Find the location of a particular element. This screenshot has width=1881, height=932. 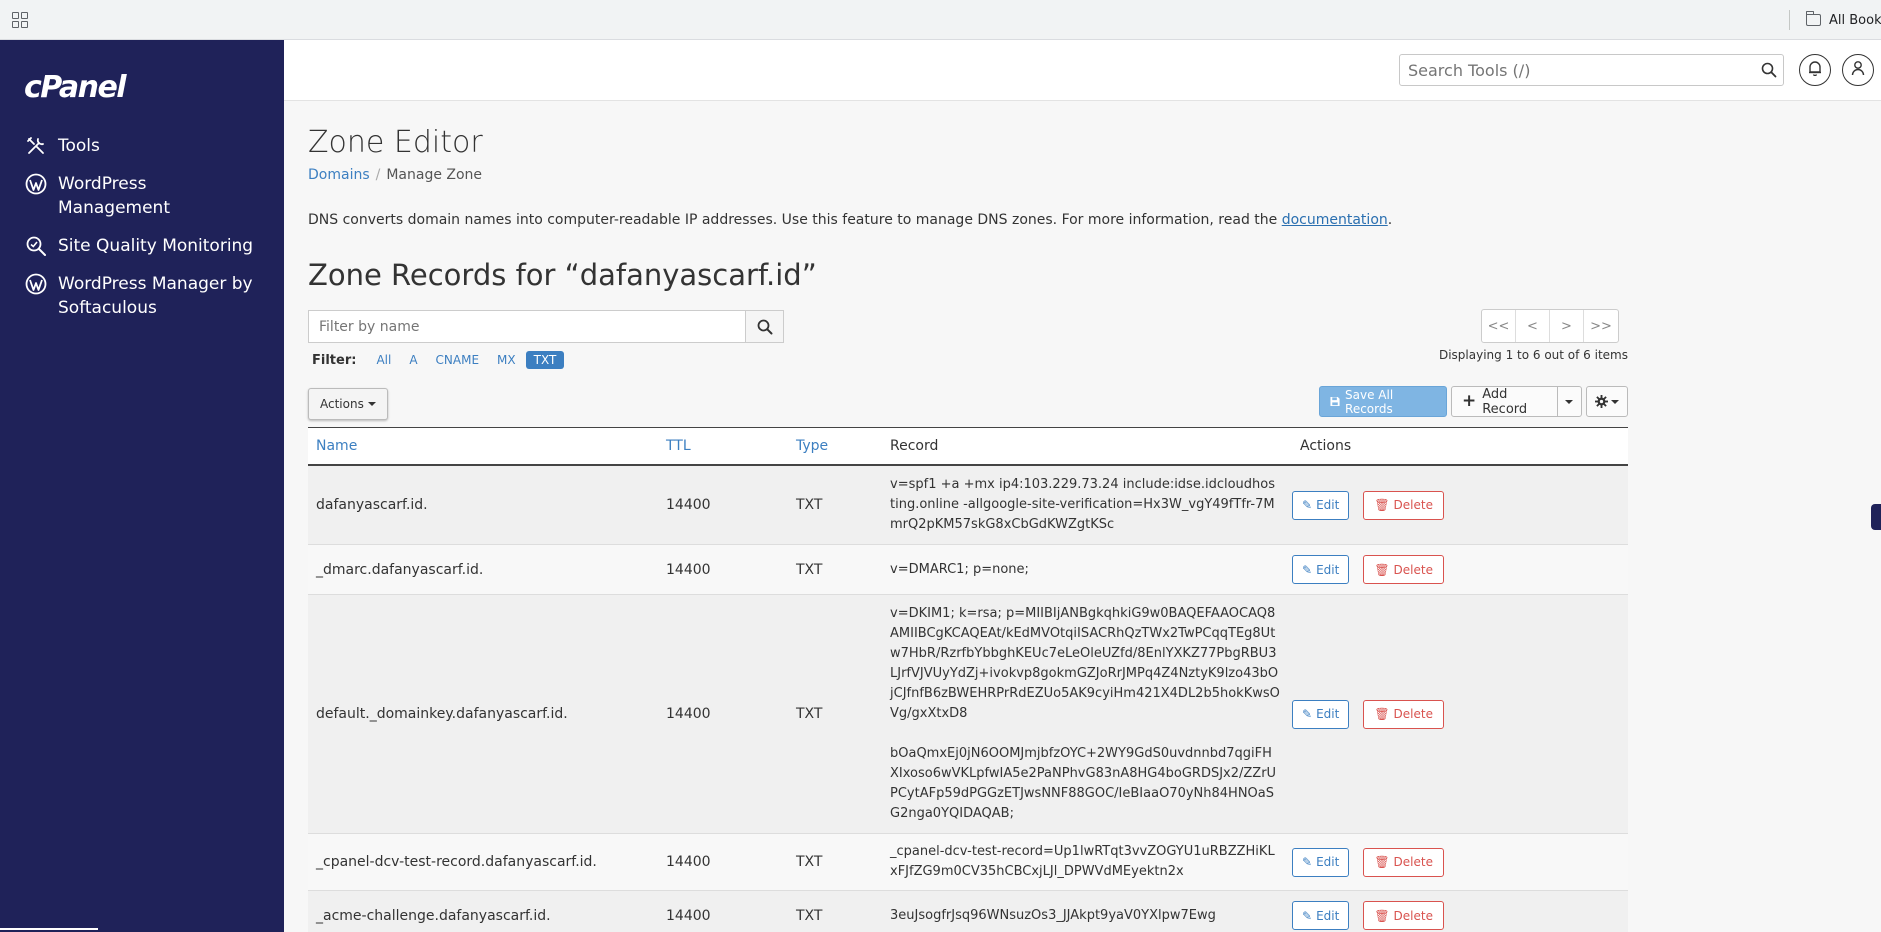

all-bookmarks-label: All Bookm is located at coordinates (1855, 20).